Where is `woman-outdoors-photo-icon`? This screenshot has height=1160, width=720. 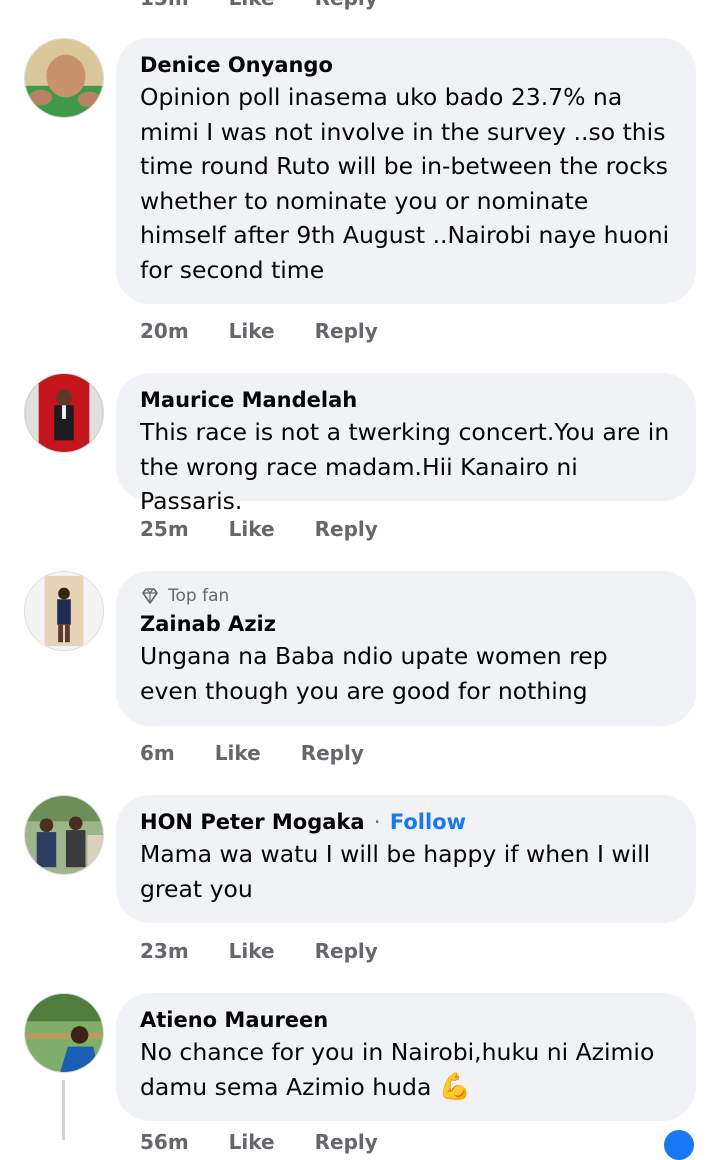 woman-outdoors-photo-icon is located at coordinates (64, 1033).